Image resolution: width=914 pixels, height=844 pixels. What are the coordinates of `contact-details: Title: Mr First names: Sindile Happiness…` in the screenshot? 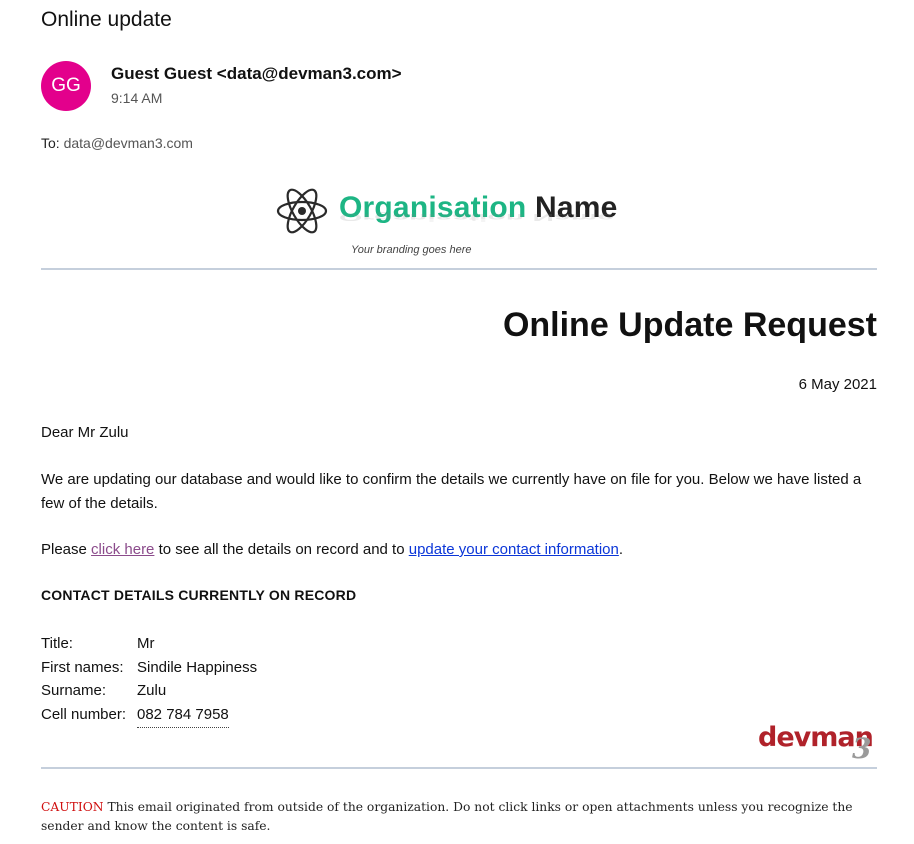 It's located at (149, 680).